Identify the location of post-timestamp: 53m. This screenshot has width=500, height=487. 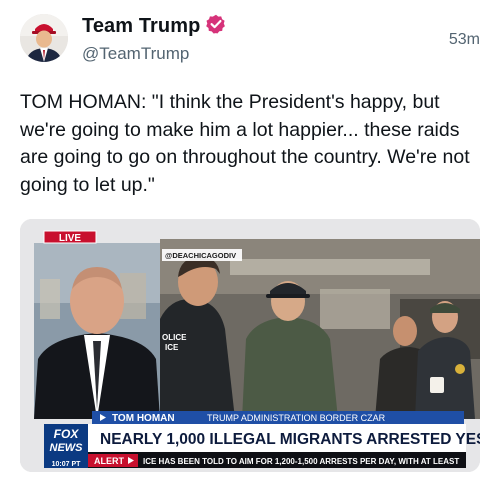
(464, 40).